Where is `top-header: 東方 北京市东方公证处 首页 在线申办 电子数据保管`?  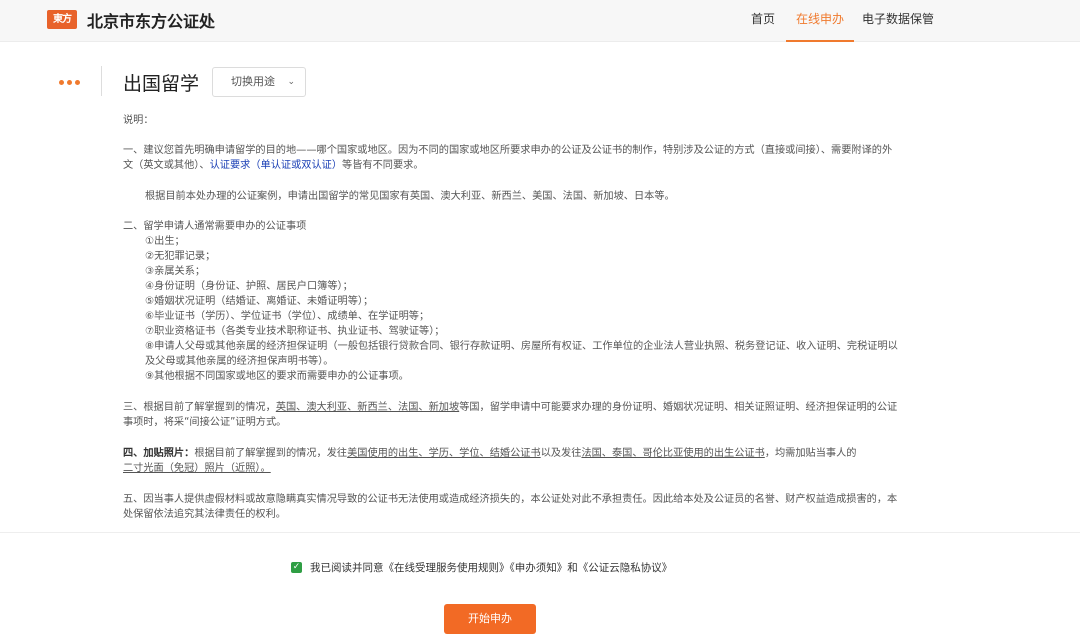
top-header: 東方 北京市东方公证处 首页 在线申办 电子数据保管 is located at coordinates (540, 21).